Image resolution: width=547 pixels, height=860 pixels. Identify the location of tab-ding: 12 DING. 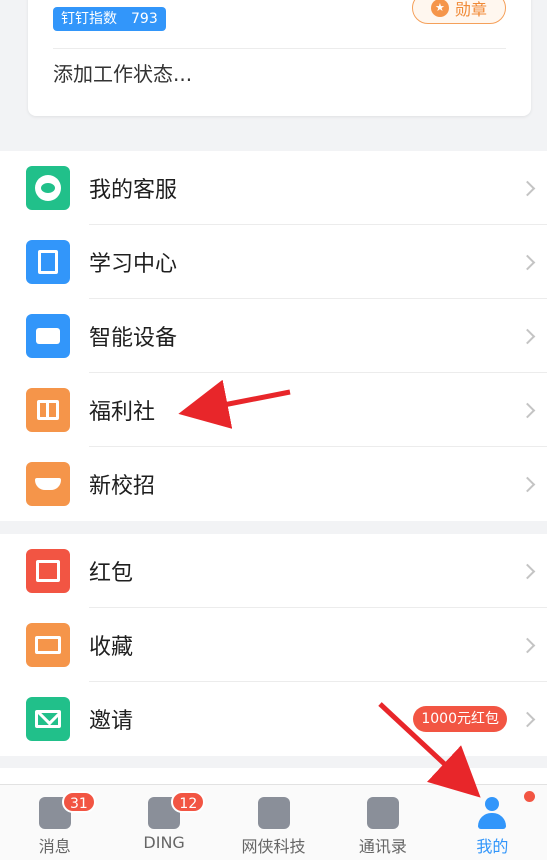
(163, 822).